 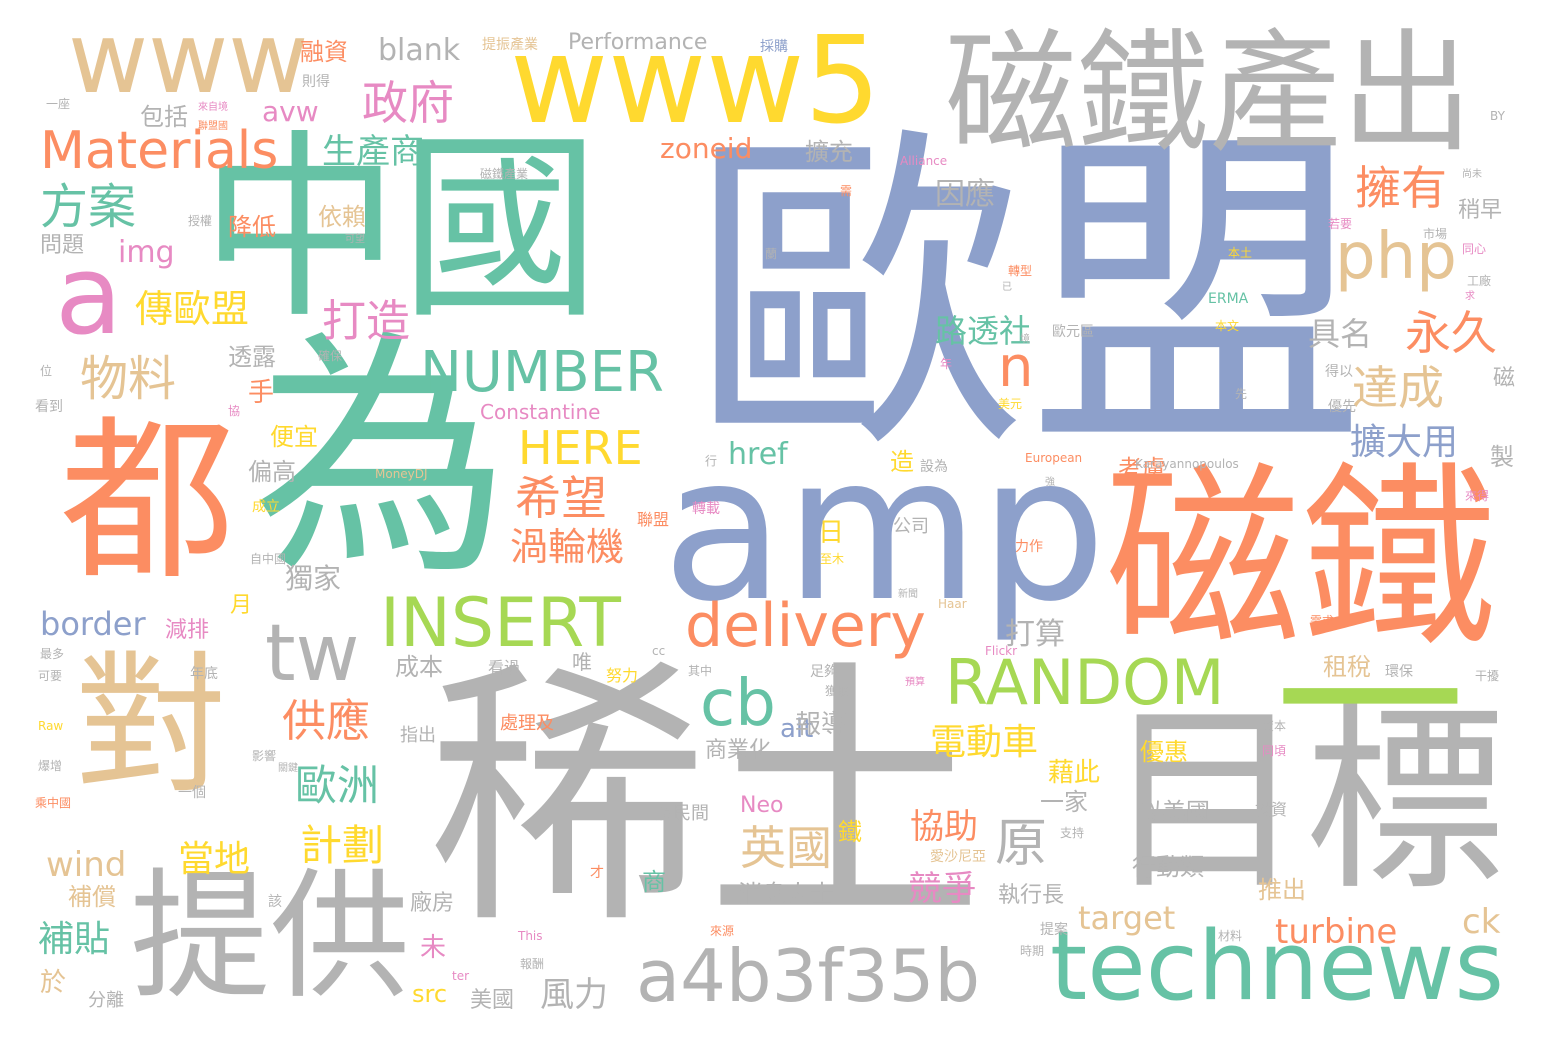 I want to click on cloud-word: 美國, so click(x=492, y=1000).